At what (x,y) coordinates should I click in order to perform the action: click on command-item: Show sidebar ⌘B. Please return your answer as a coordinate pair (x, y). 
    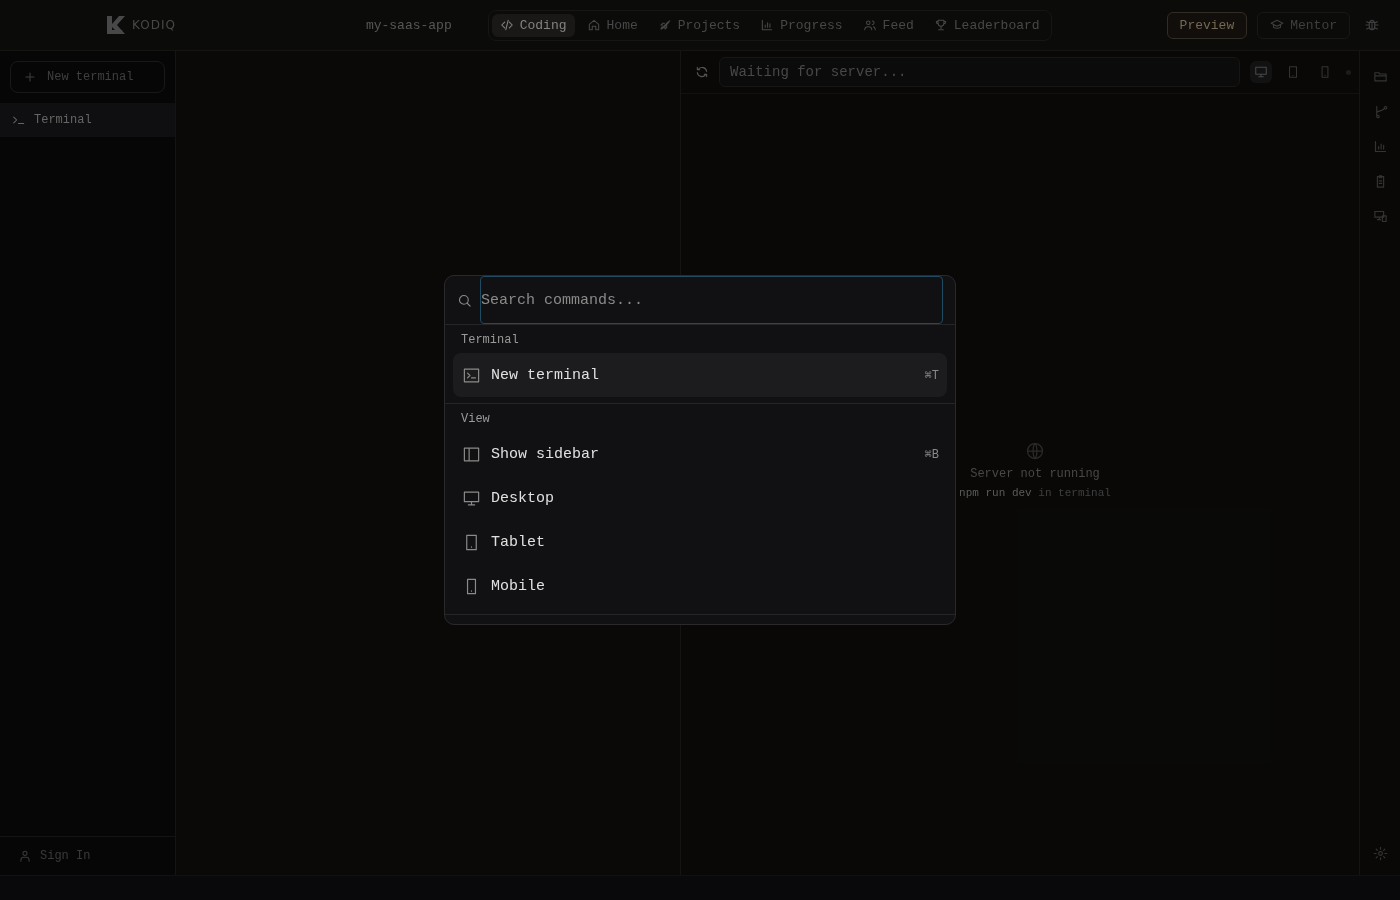
    Looking at the image, I should click on (700, 454).